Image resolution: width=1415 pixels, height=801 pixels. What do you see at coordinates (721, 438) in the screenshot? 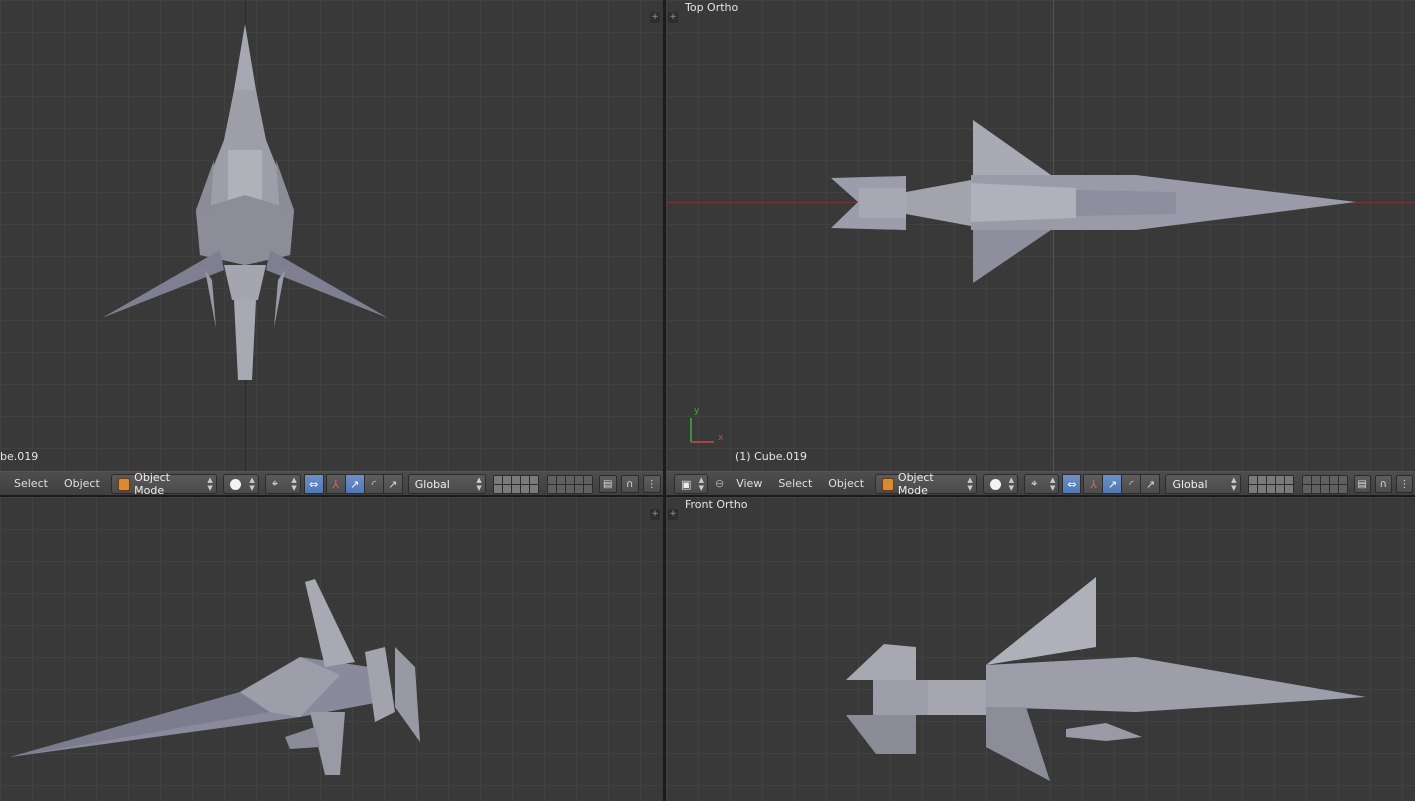
I see `x-axis-label: x` at bounding box center [721, 438].